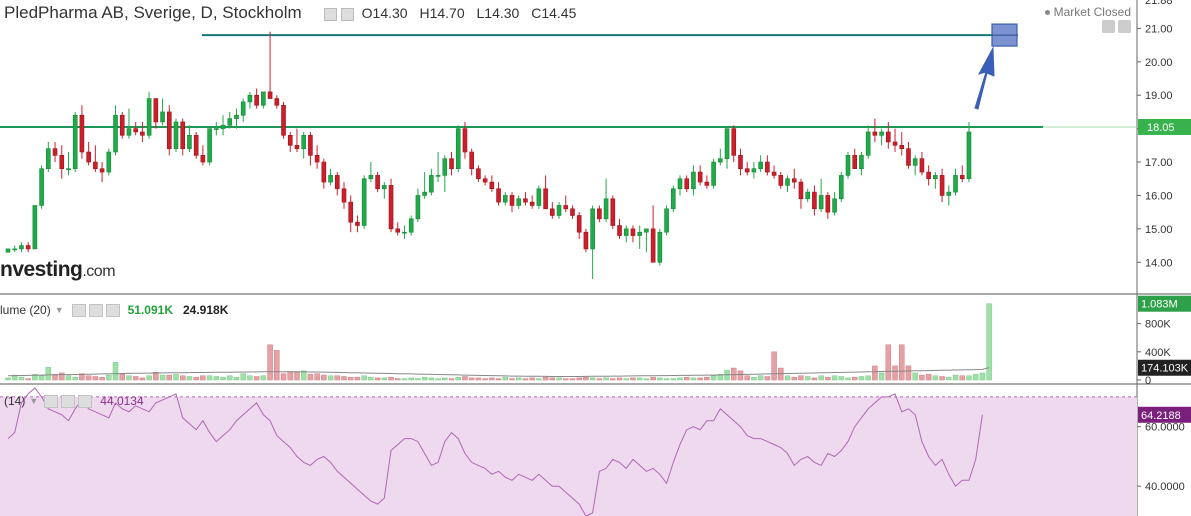 The height and width of the screenshot is (516, 1191). Describe the element at coordinates (1158, 353) in the screenshot. I see `volume-tick-label: 400K` at that location.